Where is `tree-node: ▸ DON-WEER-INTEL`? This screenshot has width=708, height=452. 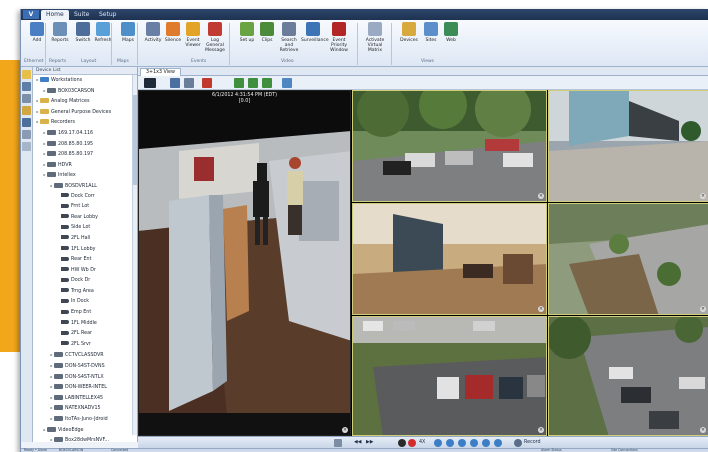 tree-node: ▸ DON-WEER-INTEL is located at coordinates (85, 387).